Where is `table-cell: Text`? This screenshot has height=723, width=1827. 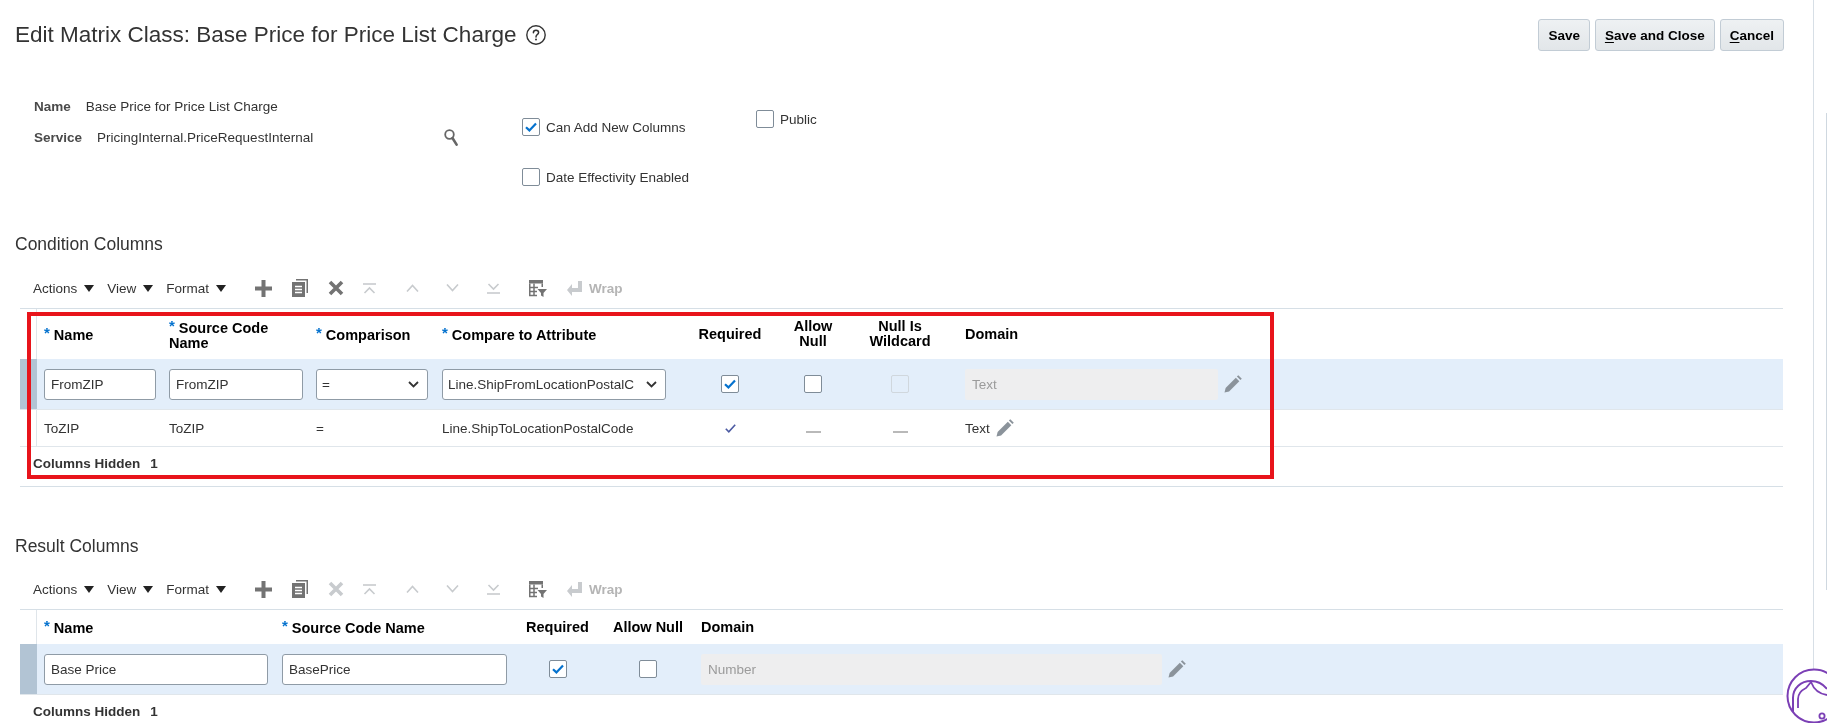 table-cell: Text is located at coordinates (977, 428).